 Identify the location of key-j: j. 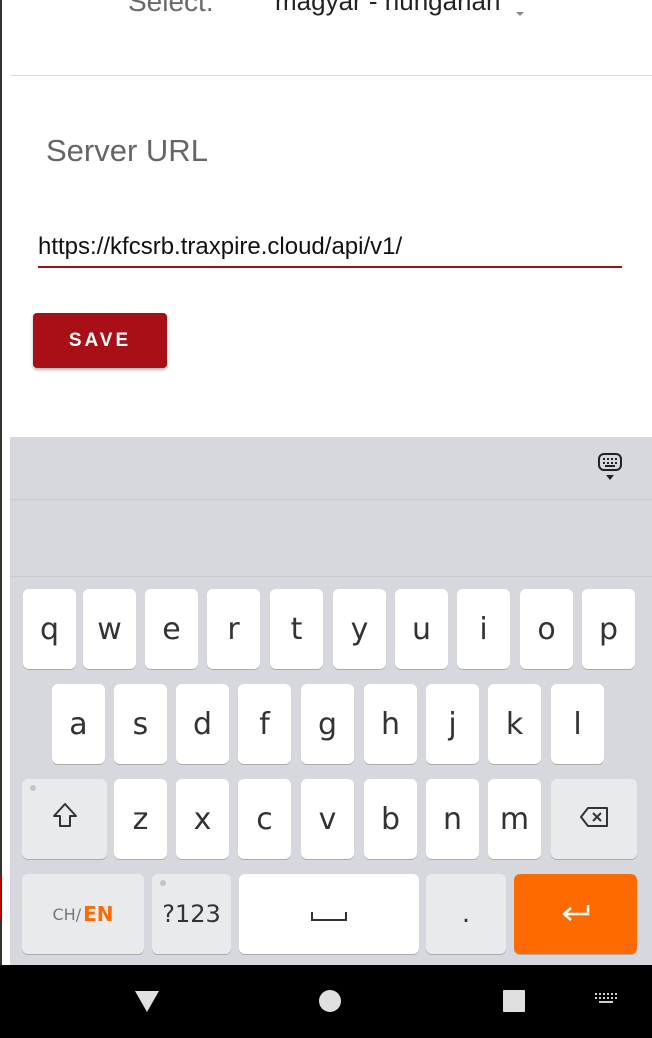
(452, 724).